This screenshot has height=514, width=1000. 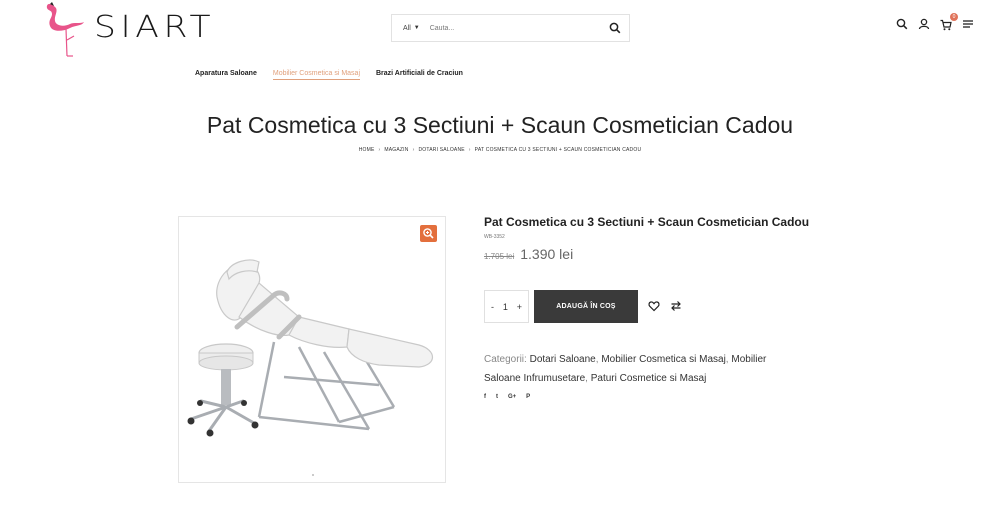 I want to click on product-price: 1.705 lei 1.390 lei, so click(x=528, y=254).